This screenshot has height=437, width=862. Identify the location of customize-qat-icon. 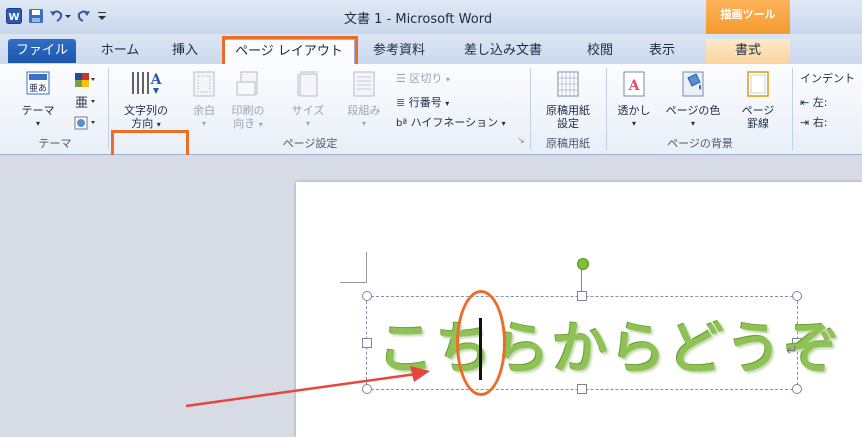
(102, 16).